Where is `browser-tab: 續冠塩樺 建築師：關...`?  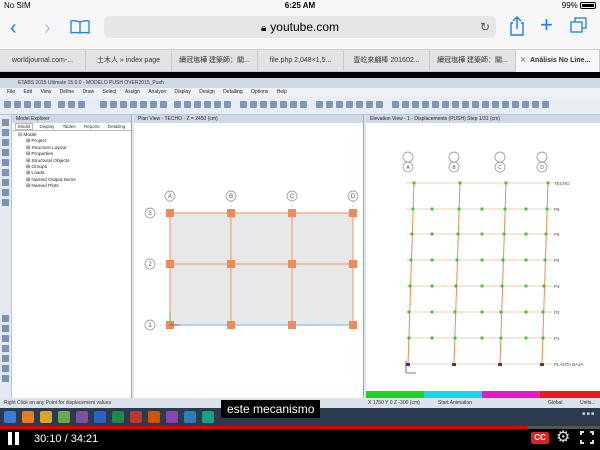 browser-tab: 續冠塩樺 建築師：關... is located at coordinates (215, 61).